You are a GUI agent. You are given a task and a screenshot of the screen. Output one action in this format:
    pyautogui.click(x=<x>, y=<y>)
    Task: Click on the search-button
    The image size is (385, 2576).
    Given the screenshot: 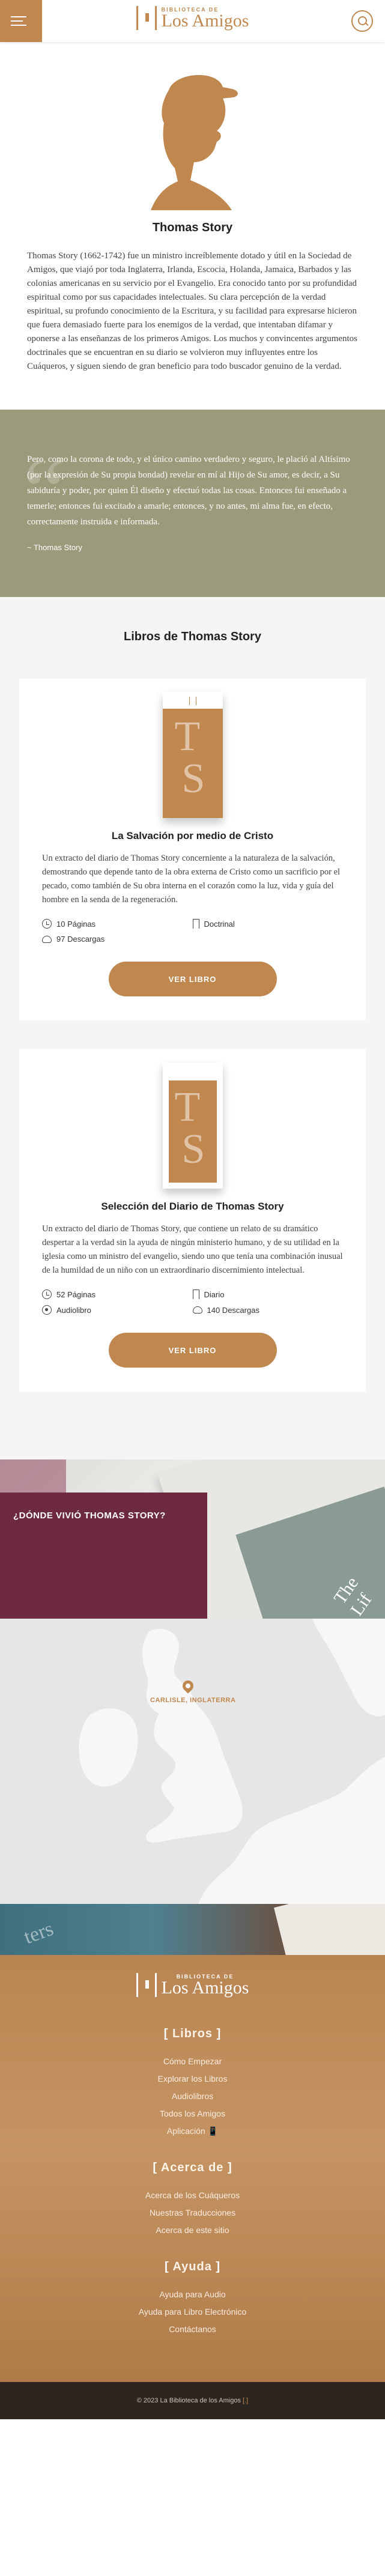 What is the action you would take?
    pyautogui.click(x=362, y=21)
    